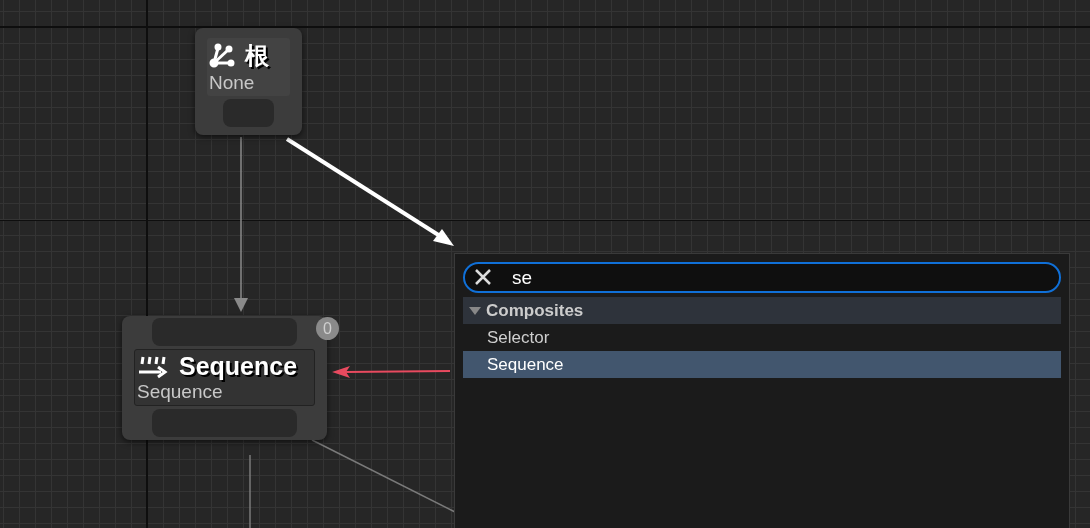 Image resolution: width=1090 pixels, height=528 pixels. Describe the element at coordinates (327, 328) in the screenshot. I see `count-badge: 0` at that location.